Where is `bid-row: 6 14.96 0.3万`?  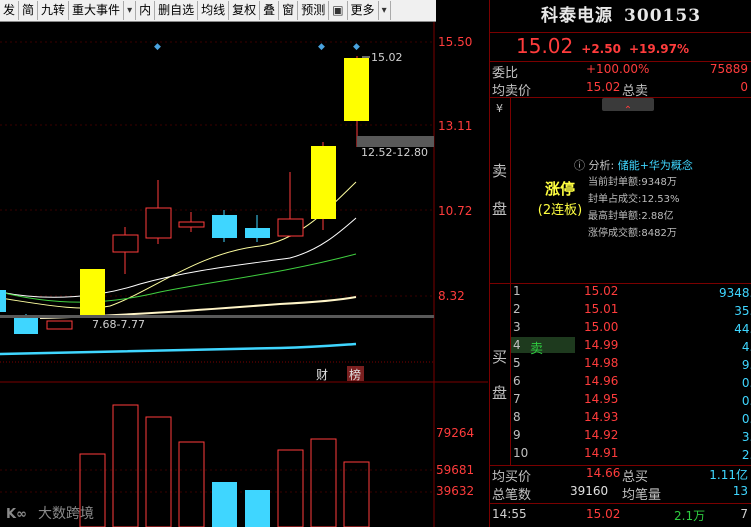 bid-row: 6 14.96 0.3万 is located at coordinates (631, 383).